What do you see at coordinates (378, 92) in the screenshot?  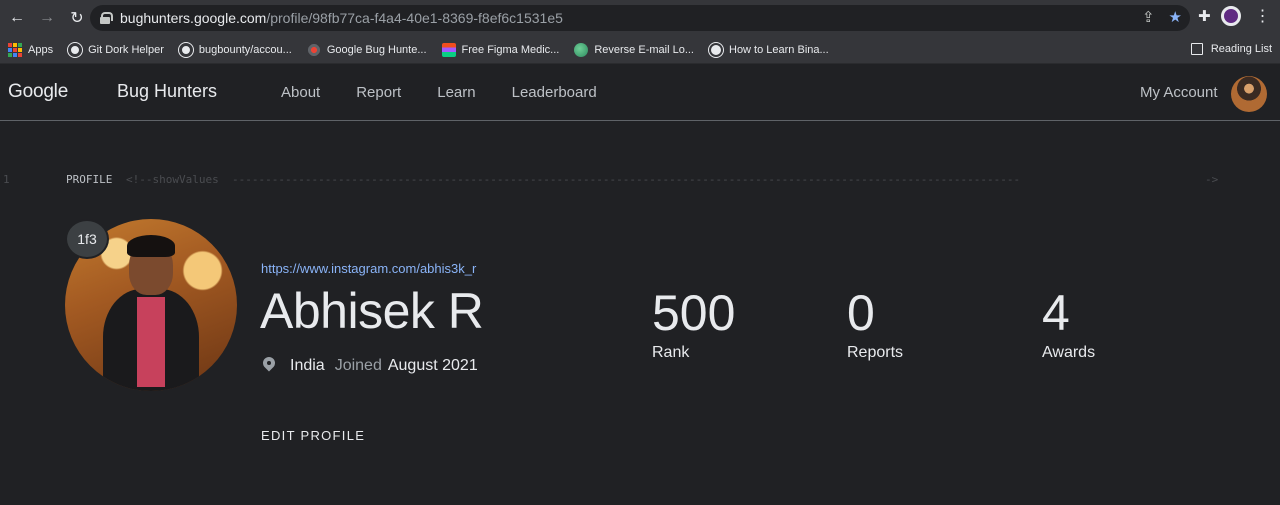 I see `nav-report: Report` at bounding box center [378, 92].